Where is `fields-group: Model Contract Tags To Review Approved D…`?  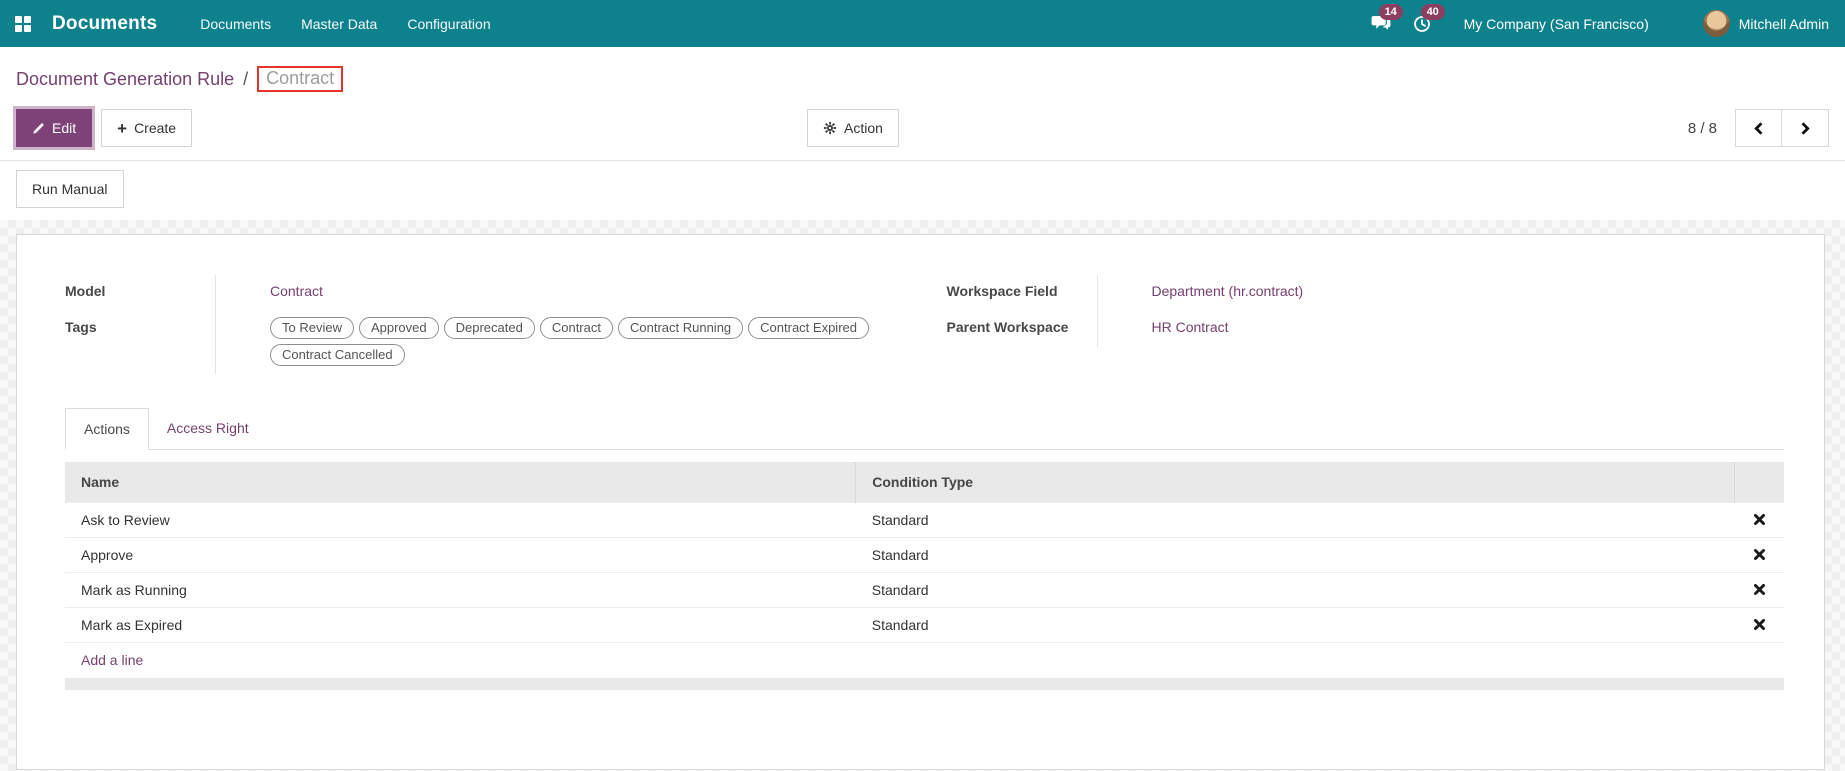
fields-group: Model Contract Tags To Review Approved D… is located at coordinates (924, 324).